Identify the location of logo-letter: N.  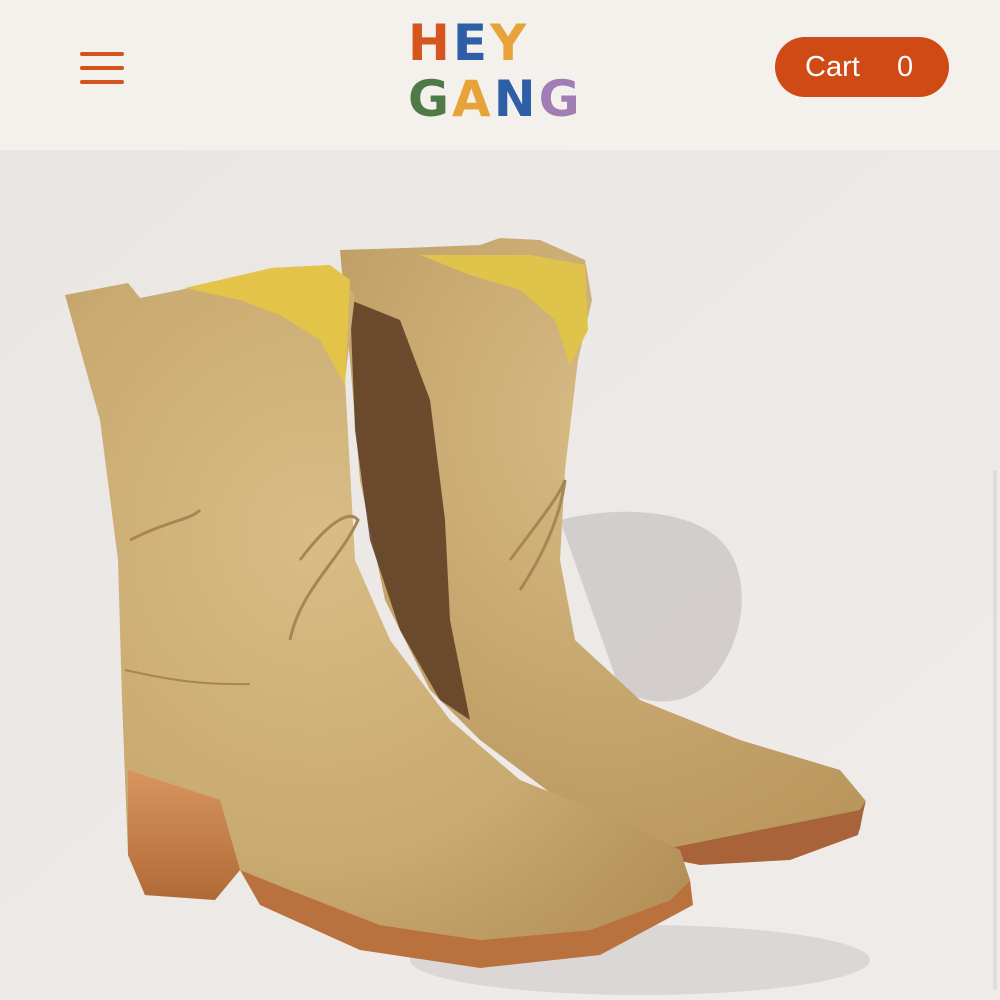
(516, 99).